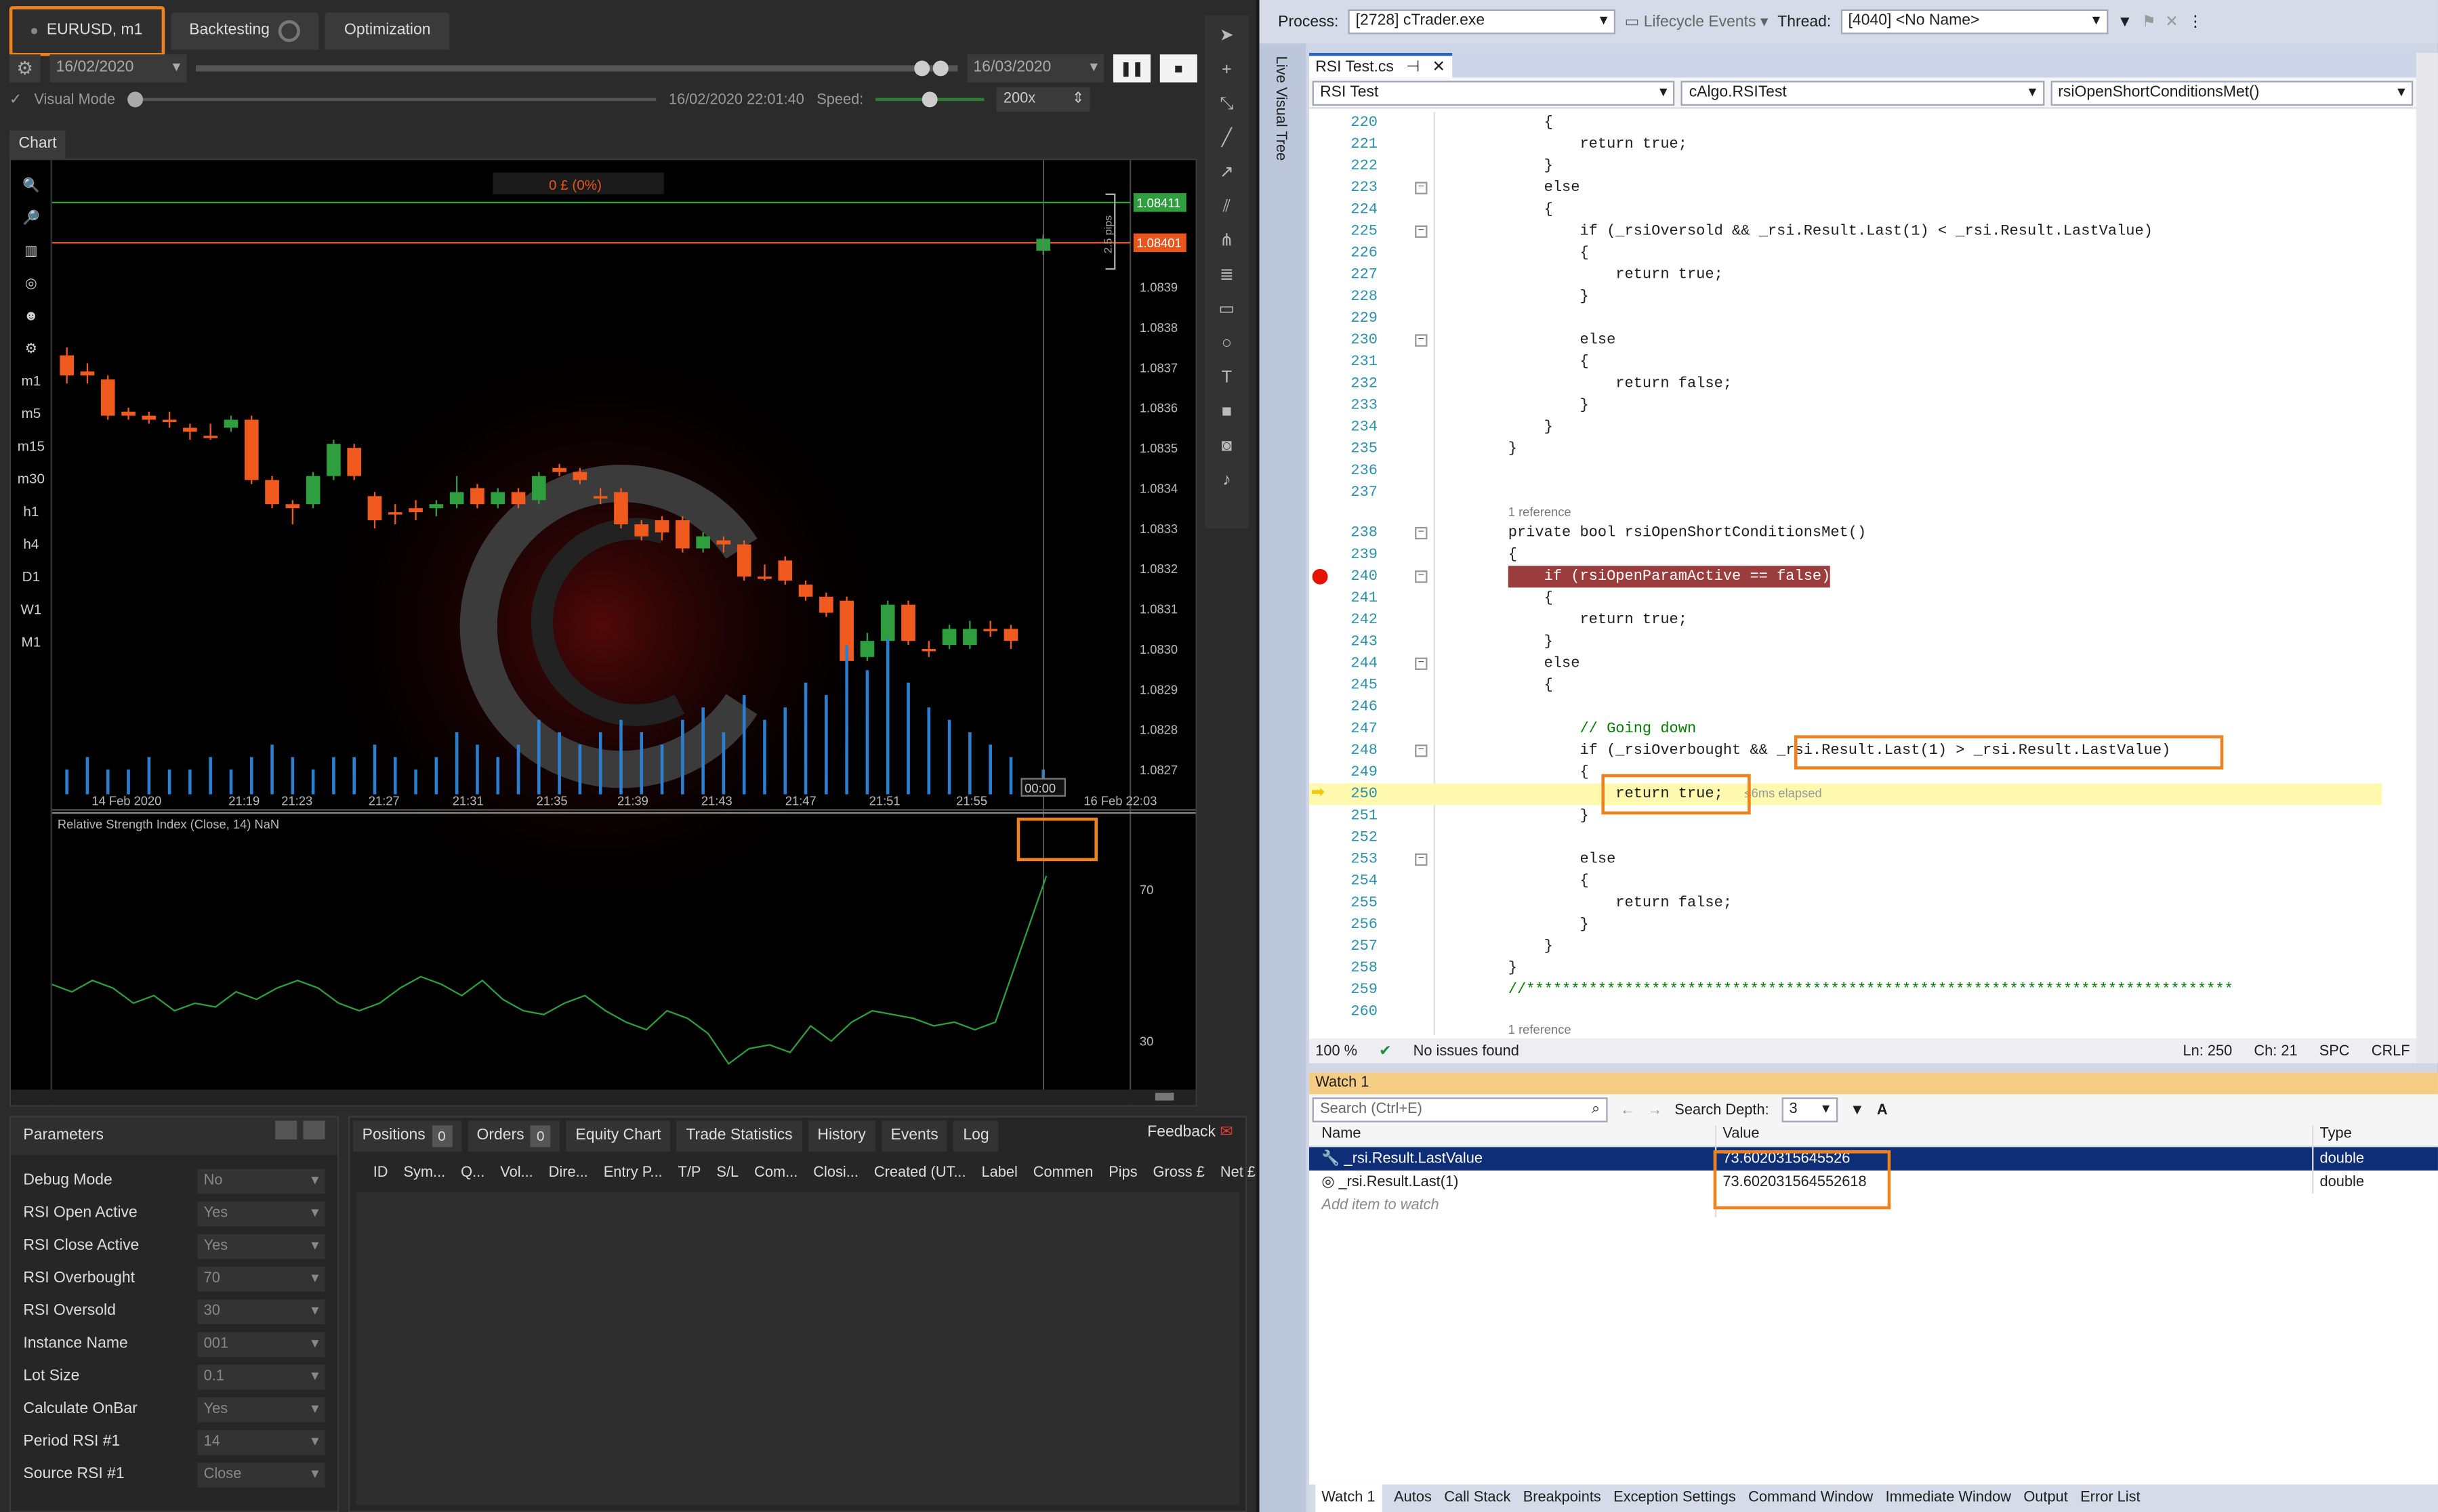  What do you see at coordinates (1132, 68) in the screenshot?
I see `pause-button: ❚❚` at bounding box center [1132, 68].